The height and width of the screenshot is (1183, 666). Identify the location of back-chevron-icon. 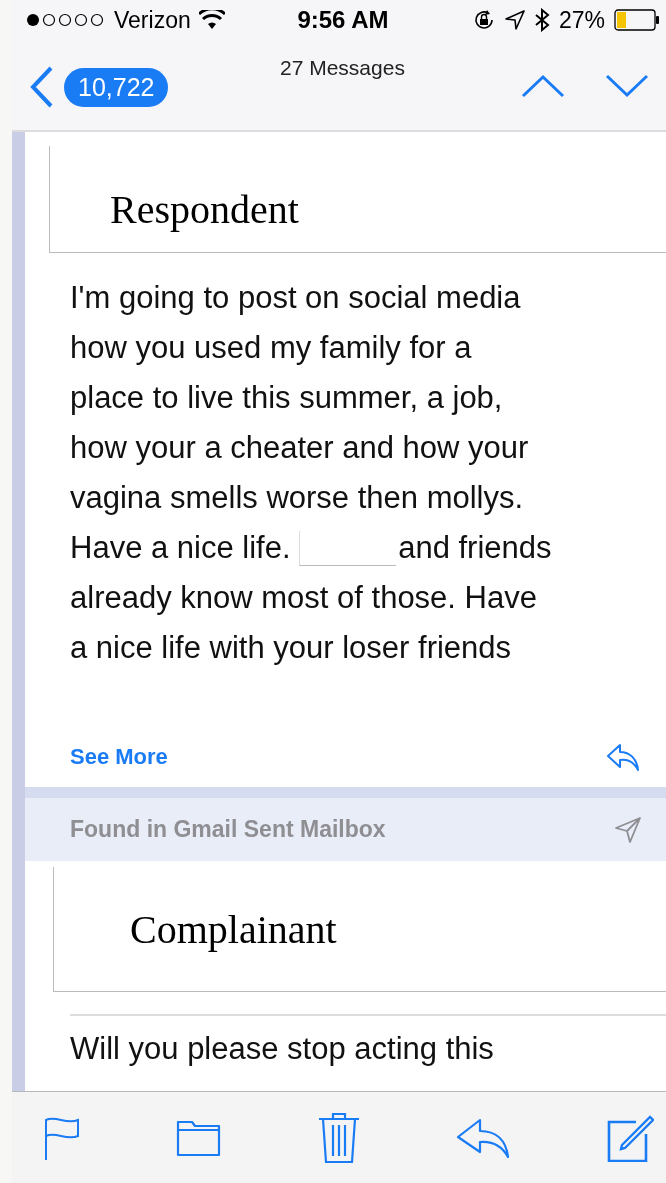
(42, 87).